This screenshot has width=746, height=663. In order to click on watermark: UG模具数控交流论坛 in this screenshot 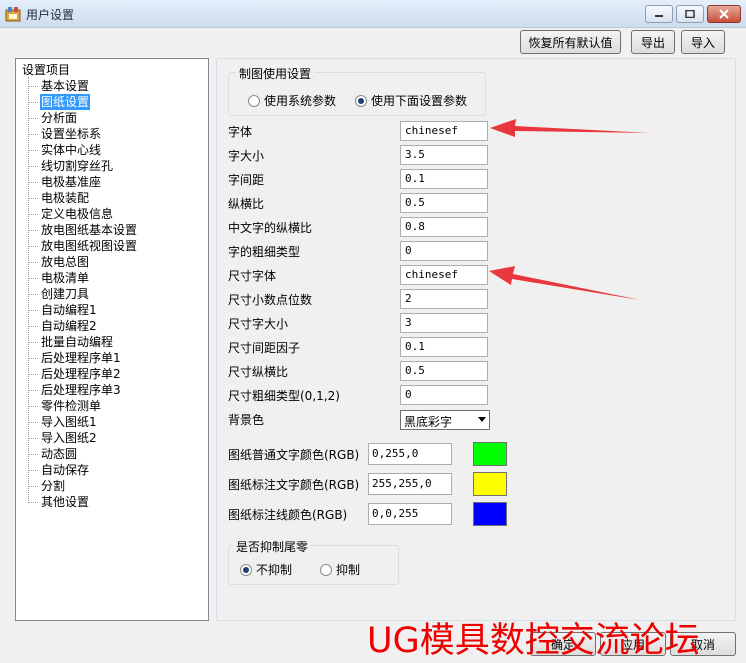, I will do `click(533, 641)`.